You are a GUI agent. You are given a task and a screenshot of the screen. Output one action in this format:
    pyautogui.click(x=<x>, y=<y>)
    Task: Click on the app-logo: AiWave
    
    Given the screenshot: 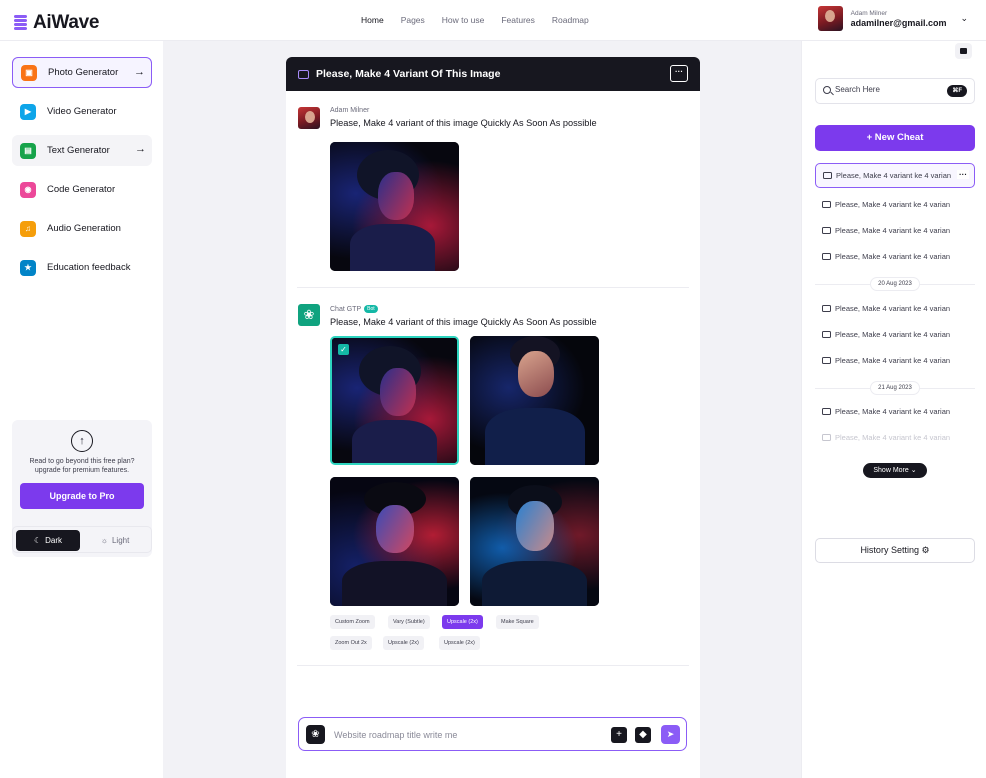 What is the action you would take?
    pyautogui.click(x=56, y=23)
    